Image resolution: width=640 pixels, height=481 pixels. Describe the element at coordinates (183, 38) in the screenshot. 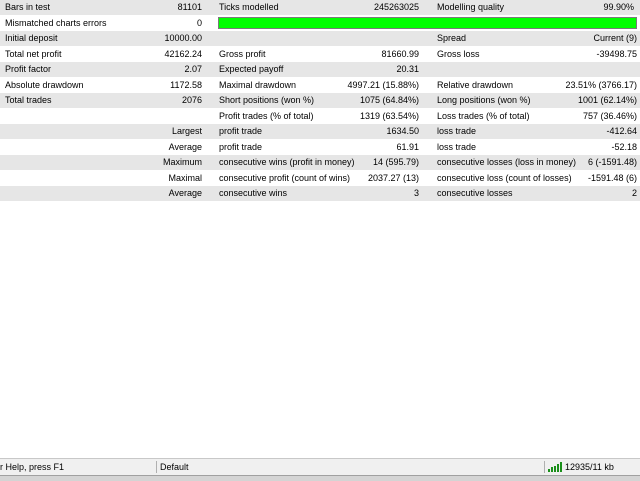

I see `initial-deposit-value: 10000.00` at that location.